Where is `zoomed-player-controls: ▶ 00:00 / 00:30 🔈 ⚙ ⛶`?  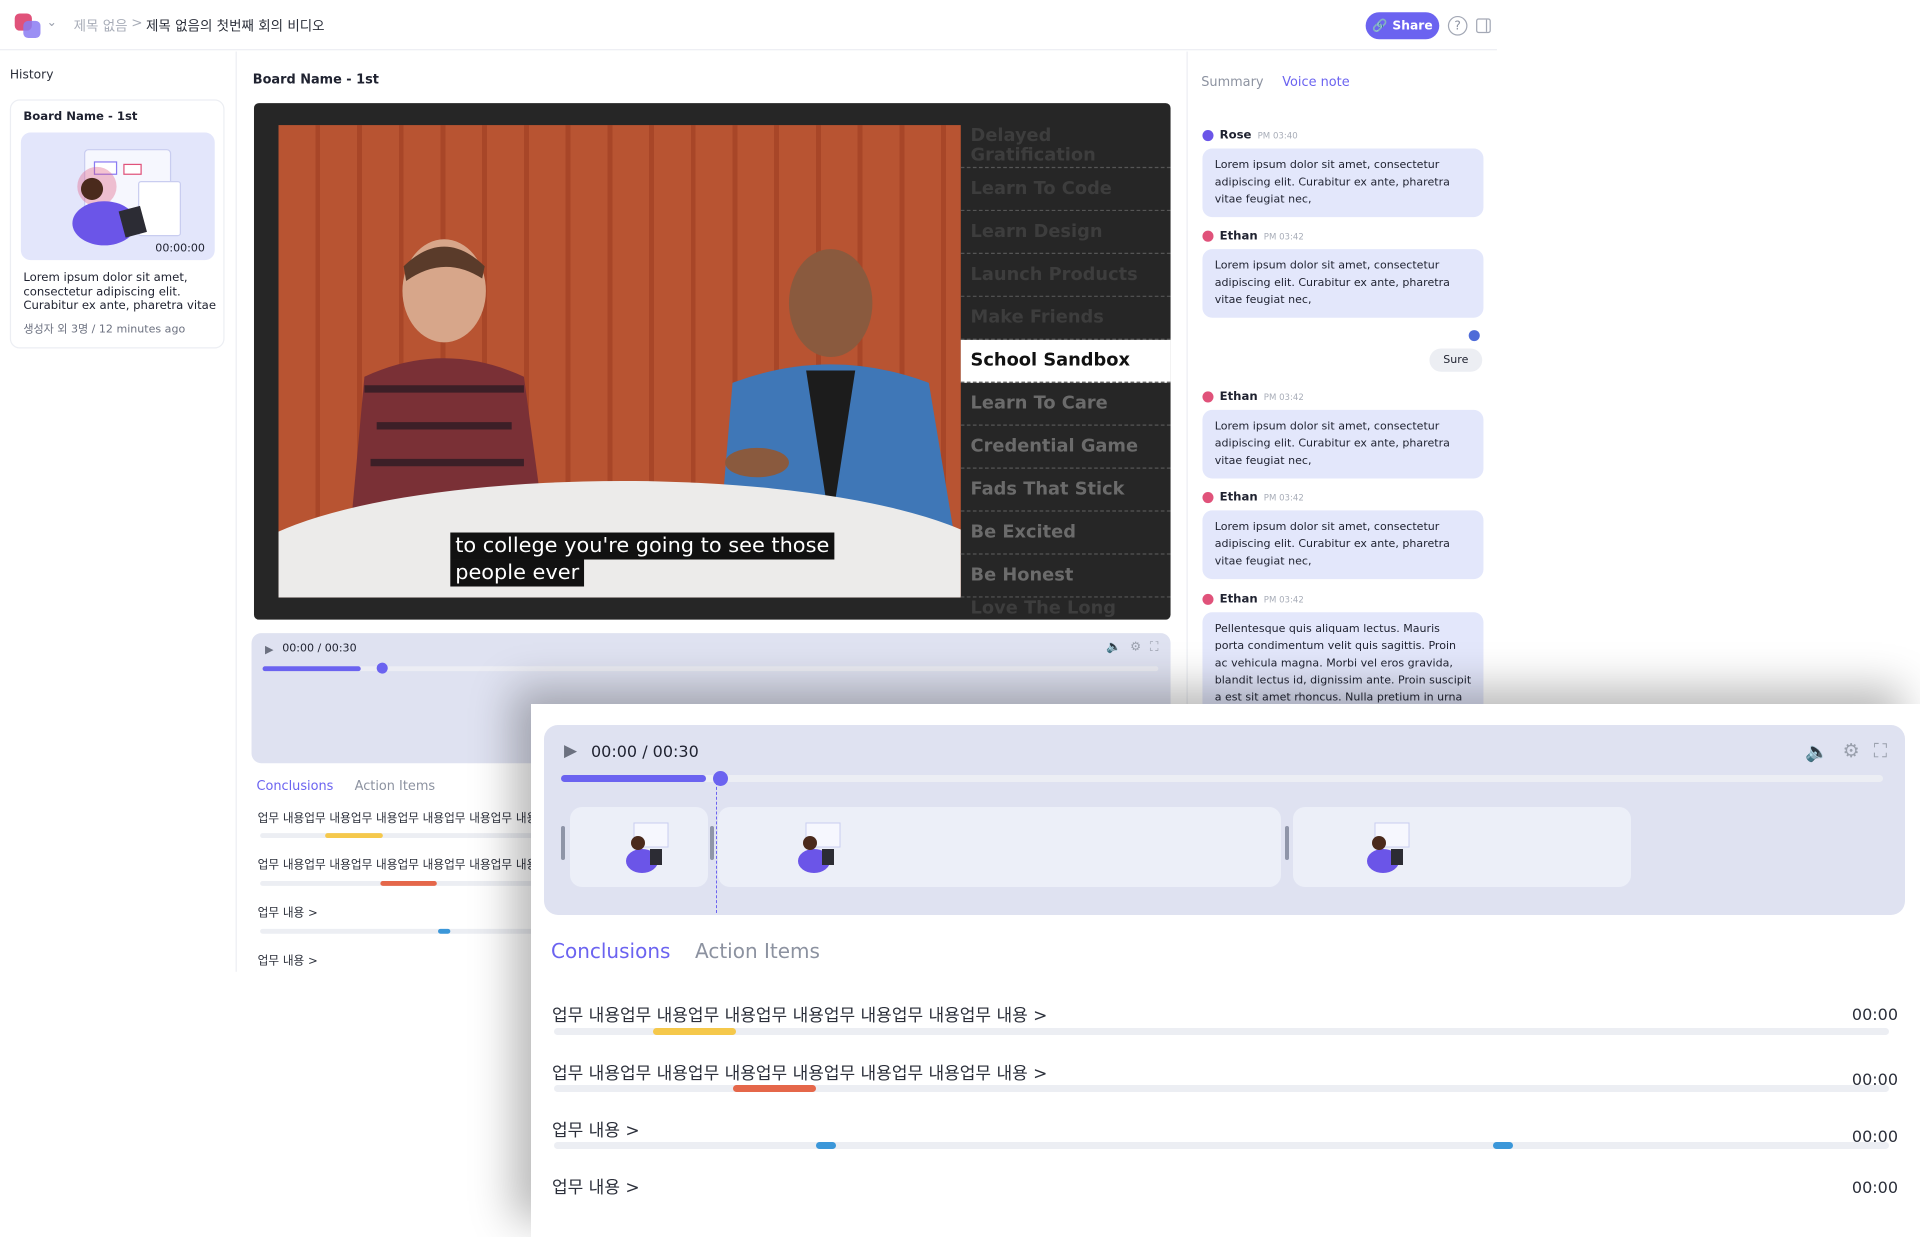
zoomed-player-controls: ▶ 00:00 / 00:30 🔈 ⚙ ⛶ is located at coordinates (1224, 820).